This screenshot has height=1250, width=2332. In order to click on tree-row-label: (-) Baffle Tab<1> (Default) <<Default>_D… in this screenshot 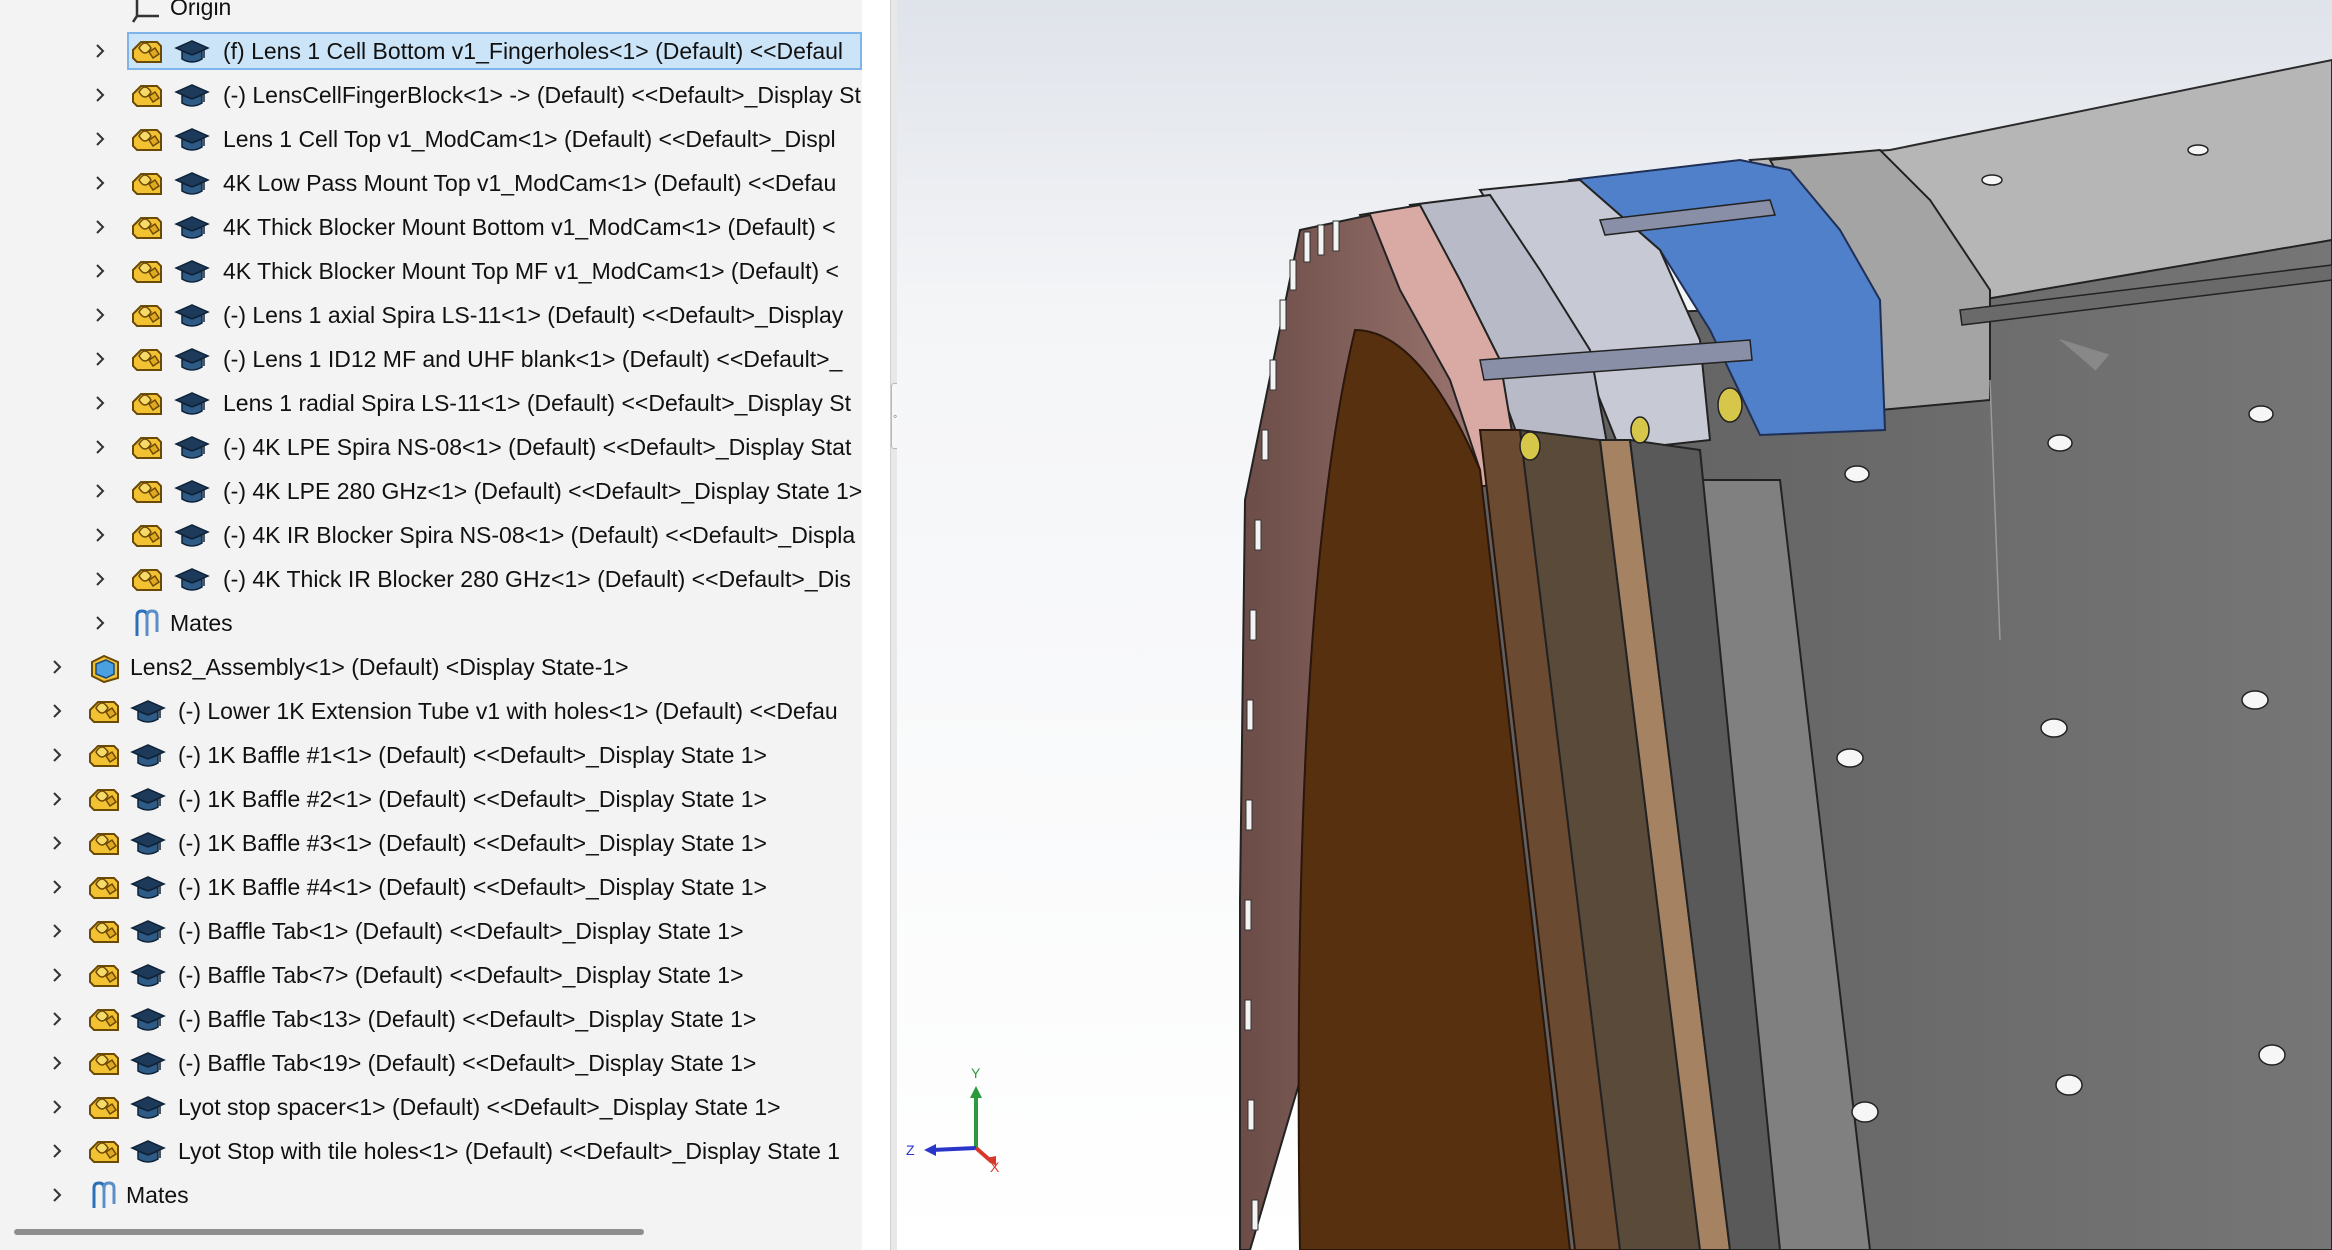, I will do `click(461, 931)`.